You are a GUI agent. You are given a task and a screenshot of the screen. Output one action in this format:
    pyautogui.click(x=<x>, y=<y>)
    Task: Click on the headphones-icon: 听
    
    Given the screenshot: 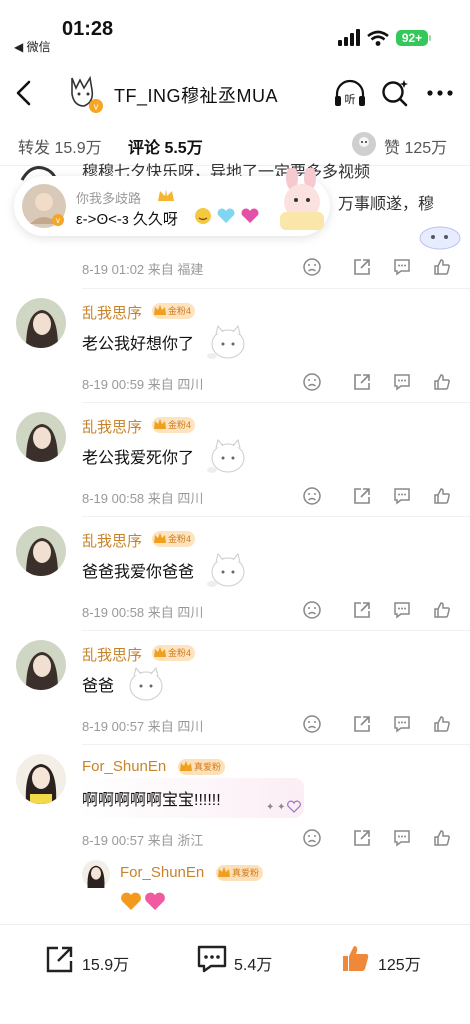 What is the action you would take?
    pyautogui.click(x=350, y=92)
    